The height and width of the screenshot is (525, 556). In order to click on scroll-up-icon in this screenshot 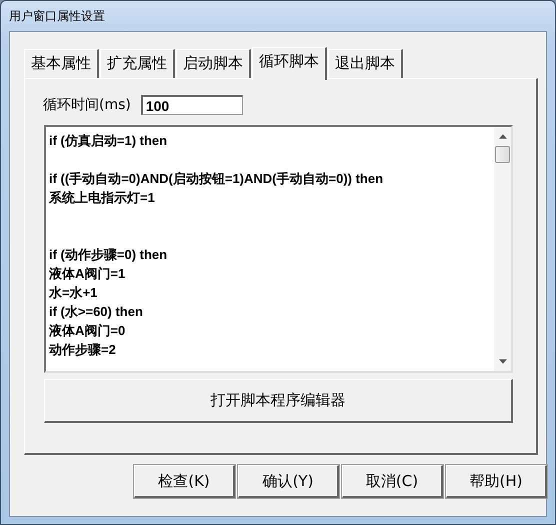, I will do `click(502, 136)`.